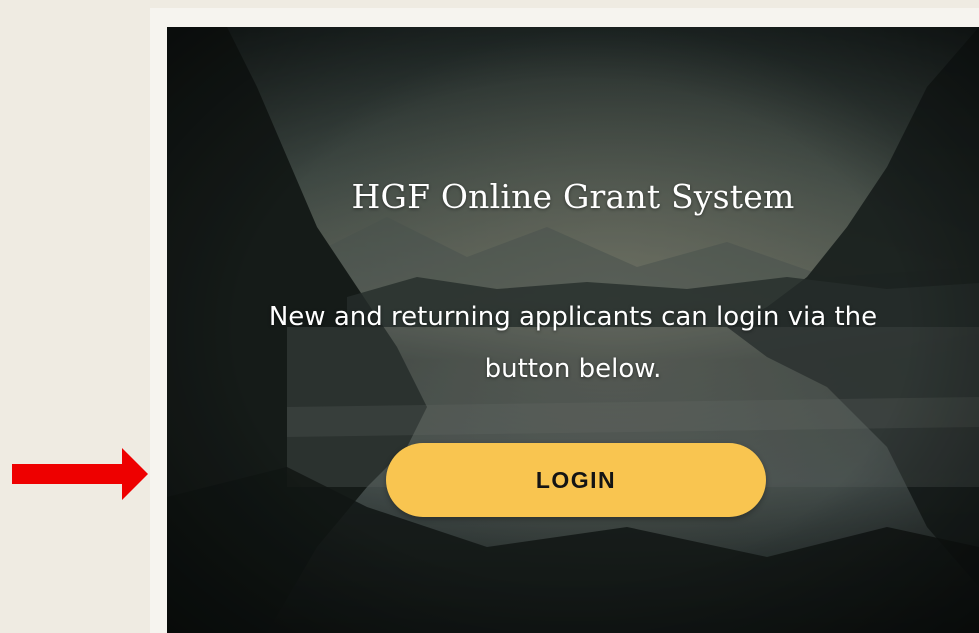  Describe the element at coordinates (576, 480) in the screenshot. I see `login-button: LOGIN` at that location.